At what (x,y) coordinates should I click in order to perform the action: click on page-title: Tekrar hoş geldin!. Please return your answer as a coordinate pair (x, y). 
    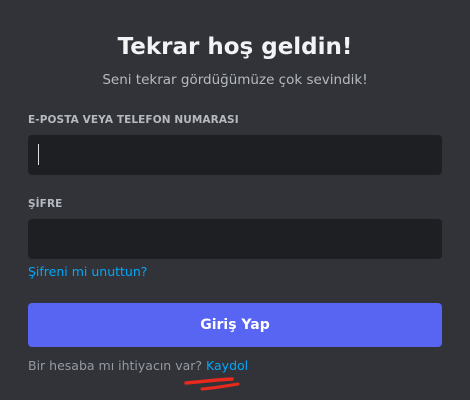
    Looking at the image, I should click on (235, 47).